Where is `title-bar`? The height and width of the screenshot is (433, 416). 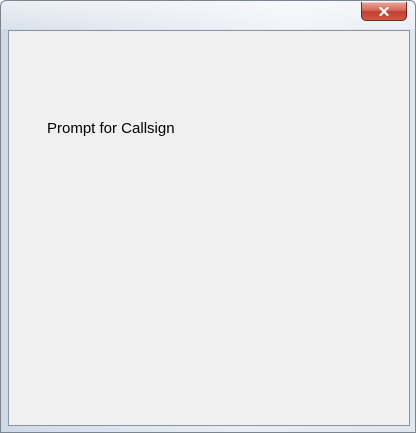 title-bar is located at coordinates (208, 15).